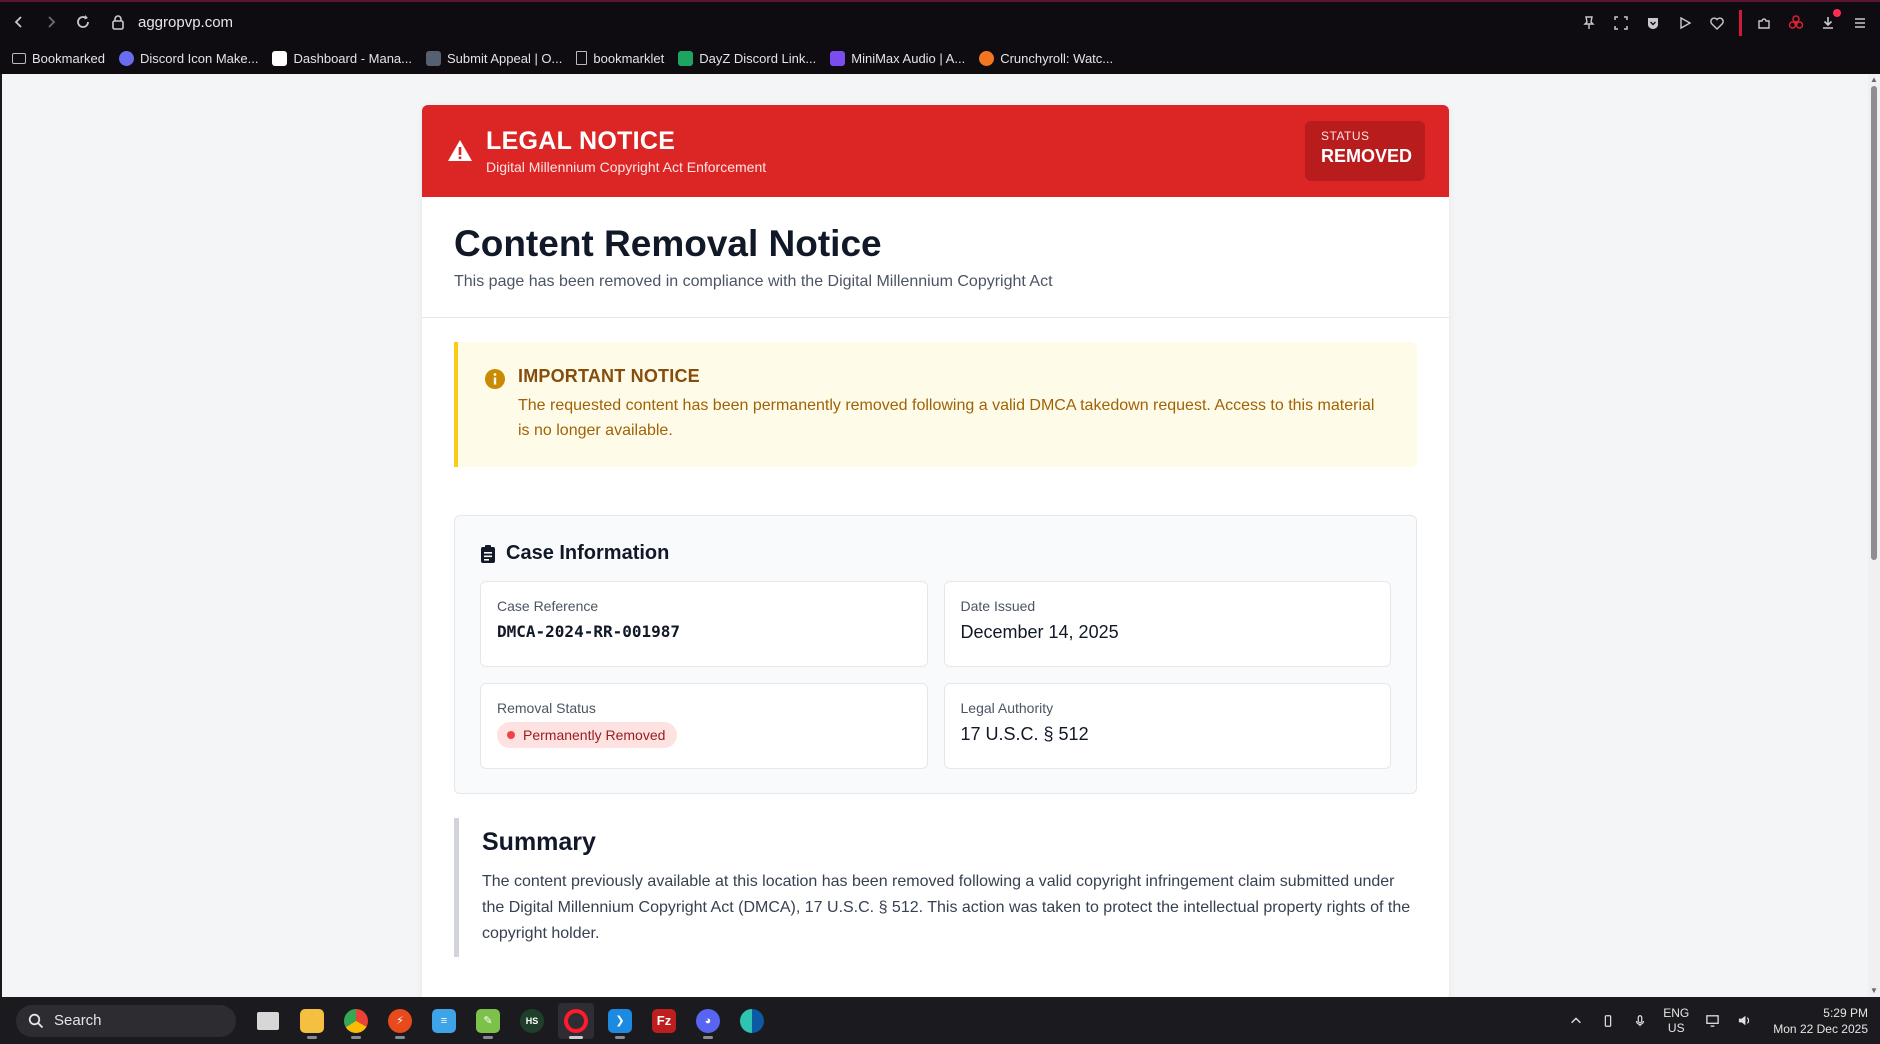 This screenshot has width=1880, height=1044. What do you see at coordinates (935, 553) in the screenshot?
I see `case-title: Case Information` at bounding box center [935, 553].